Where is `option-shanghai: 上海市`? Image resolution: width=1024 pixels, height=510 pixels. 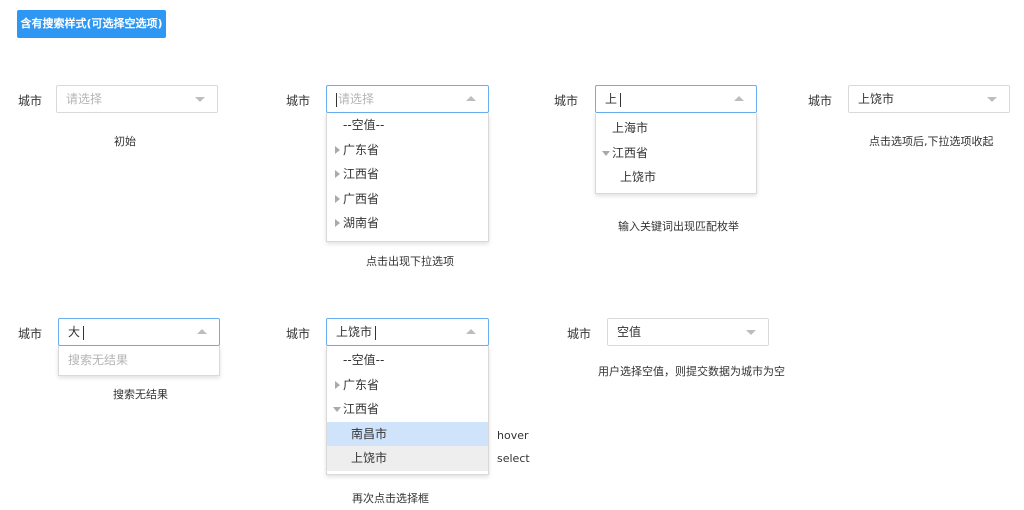 option-shanghai: 上海市 is located at coordinates (676, 128).